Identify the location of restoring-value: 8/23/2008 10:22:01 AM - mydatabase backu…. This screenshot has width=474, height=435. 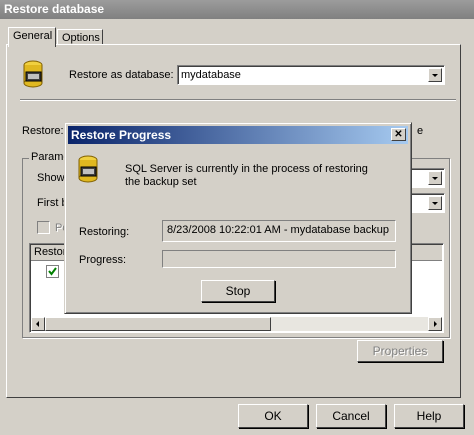
(278, 230).